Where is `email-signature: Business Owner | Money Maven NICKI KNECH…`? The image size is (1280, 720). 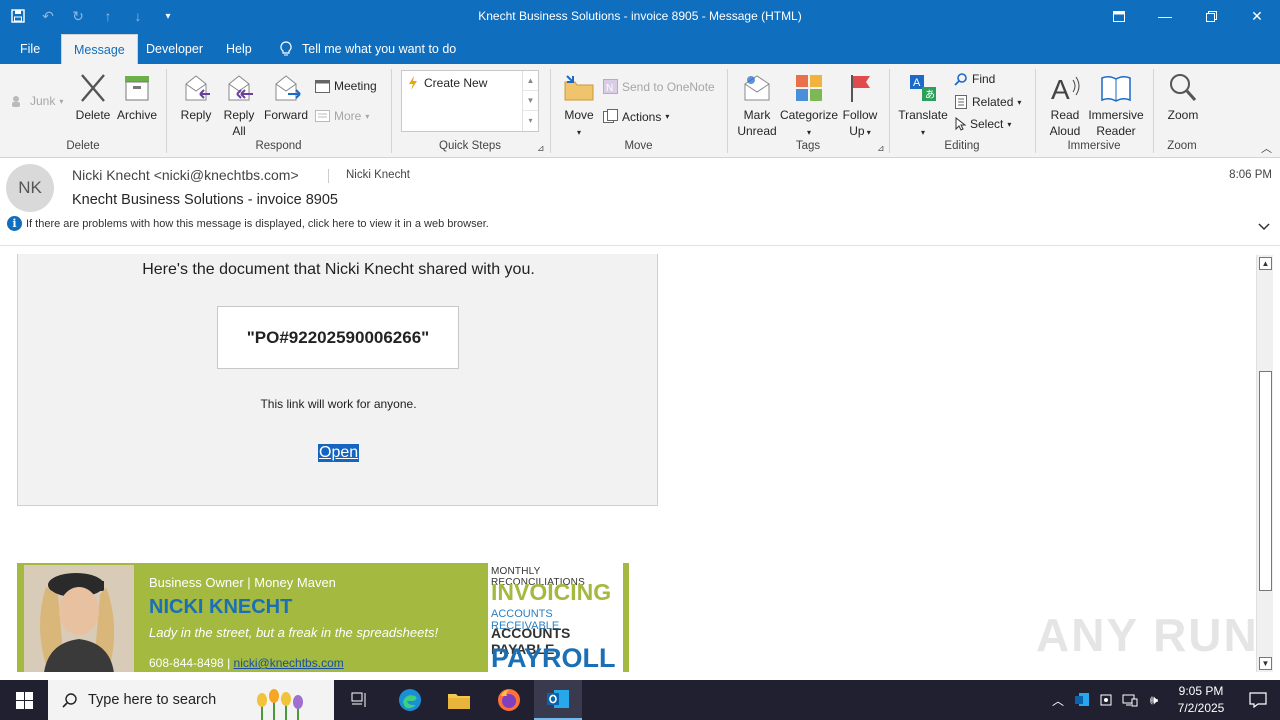 email-signature: Business Owner | Money Maven NICKI KNECH… is located at coordinates (323, 617).